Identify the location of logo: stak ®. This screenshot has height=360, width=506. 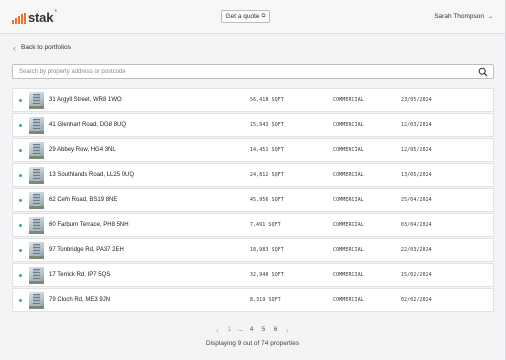
(35, 16).